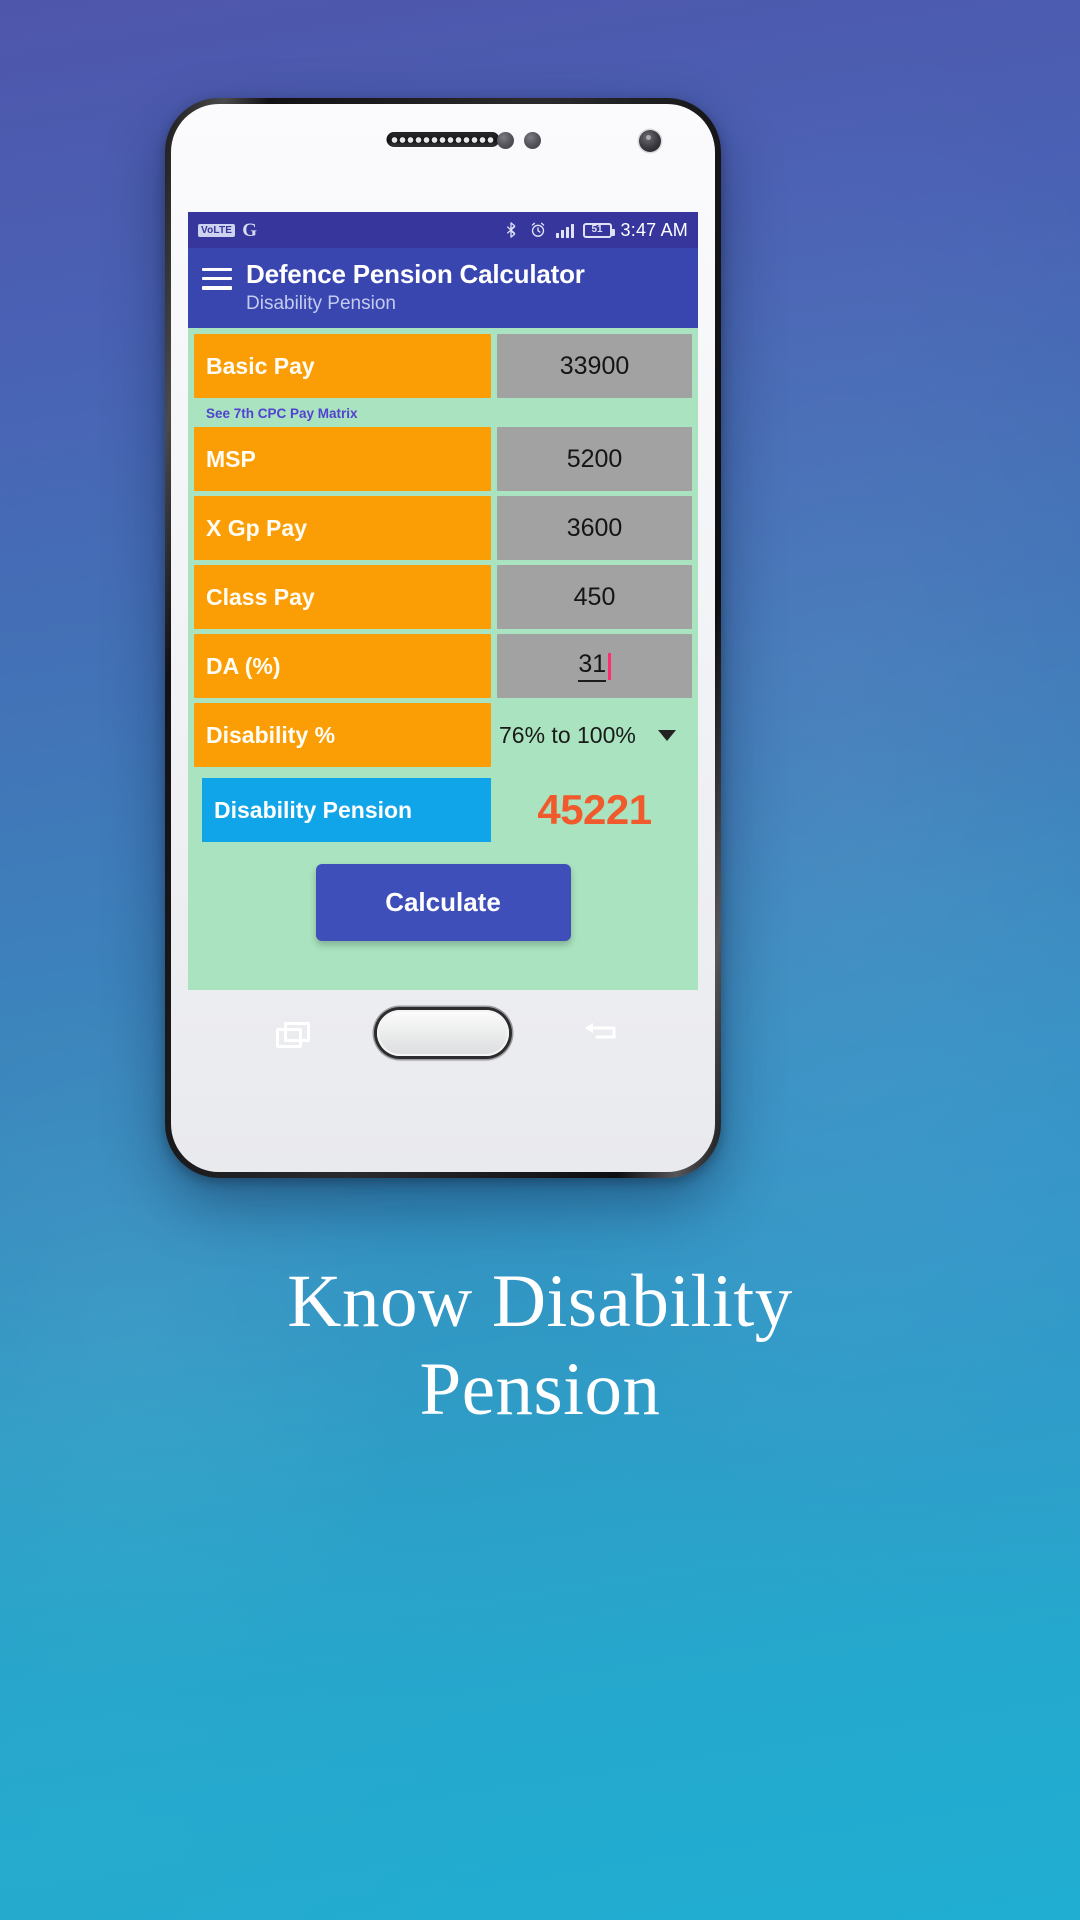 This screenshot has width=1080, height=1920. I want to click on form-row-x-gp-pay: X Gp Pay 3600, so click(443, 528).